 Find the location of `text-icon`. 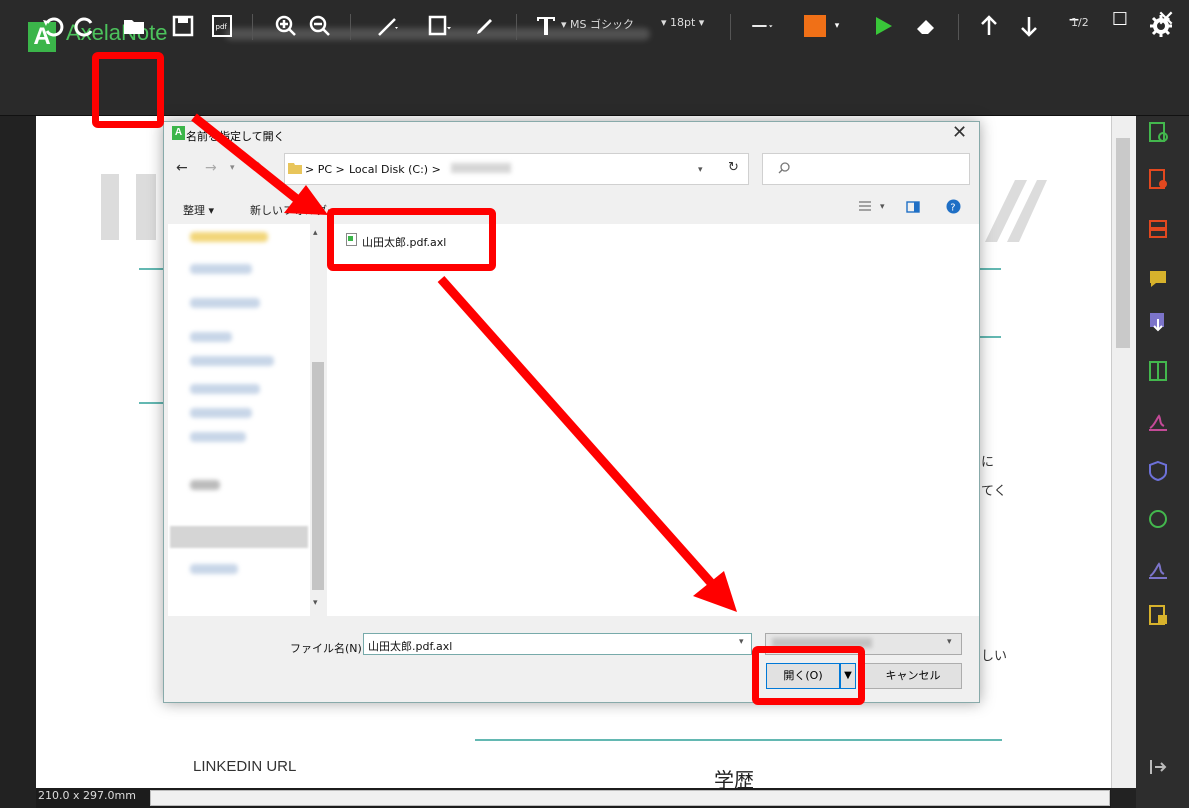

text-icon is located at coordinates (546, 26).